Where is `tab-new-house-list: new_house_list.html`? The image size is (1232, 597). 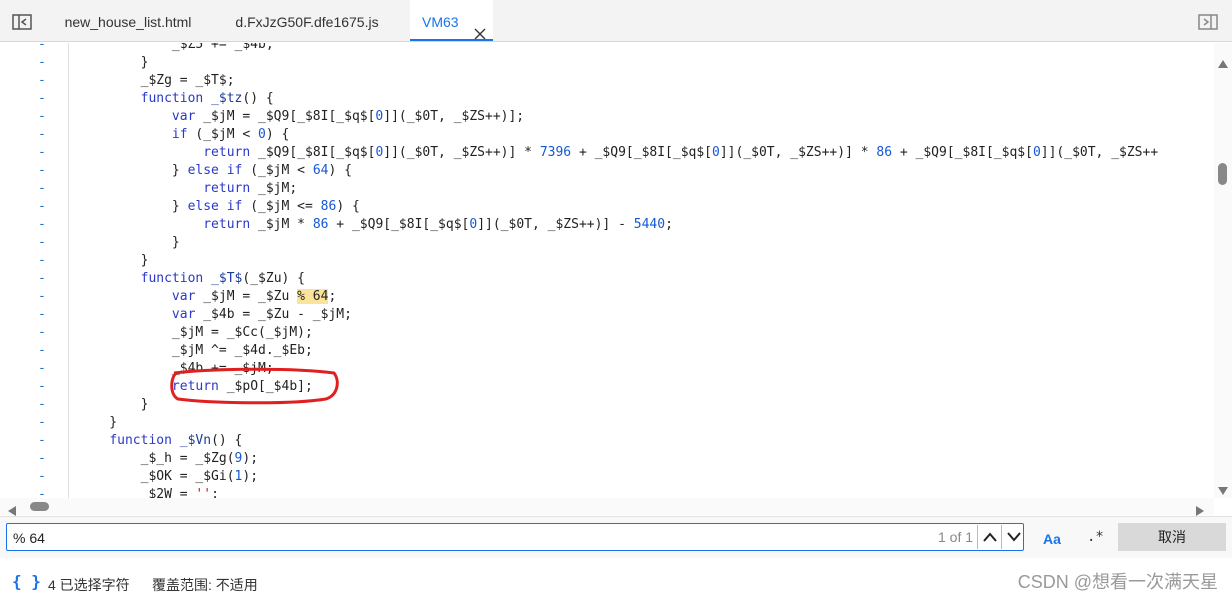
tab-new-house-list: new_house_list.html is located at coordinates (128, 20).